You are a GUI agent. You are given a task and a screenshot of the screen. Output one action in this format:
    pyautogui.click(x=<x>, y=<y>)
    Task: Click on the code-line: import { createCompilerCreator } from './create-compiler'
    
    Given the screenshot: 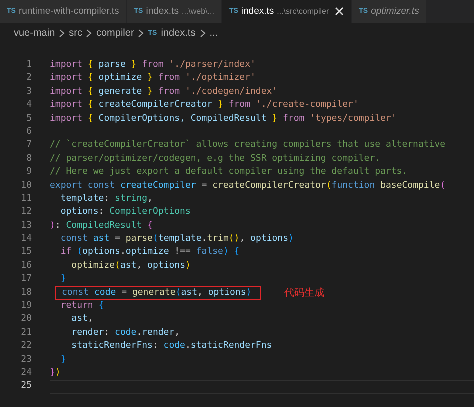 What is the action you would take?
    pyautogui.click(x=204, y=105)
    